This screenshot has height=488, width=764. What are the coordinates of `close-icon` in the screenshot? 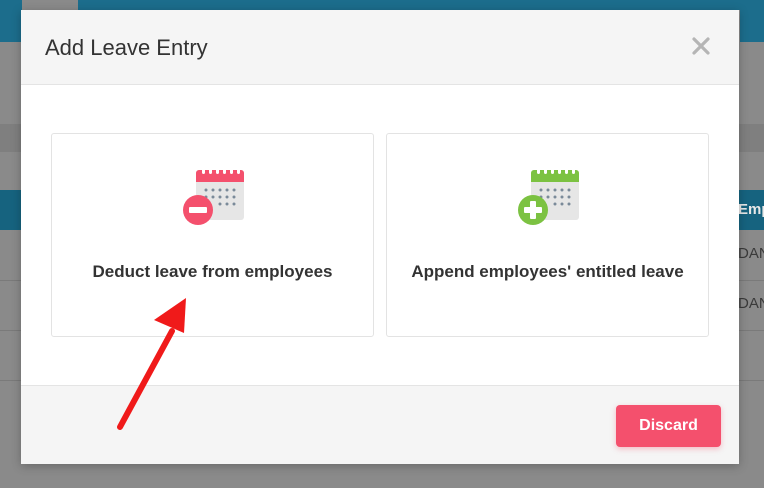 It's located at (701, 46).